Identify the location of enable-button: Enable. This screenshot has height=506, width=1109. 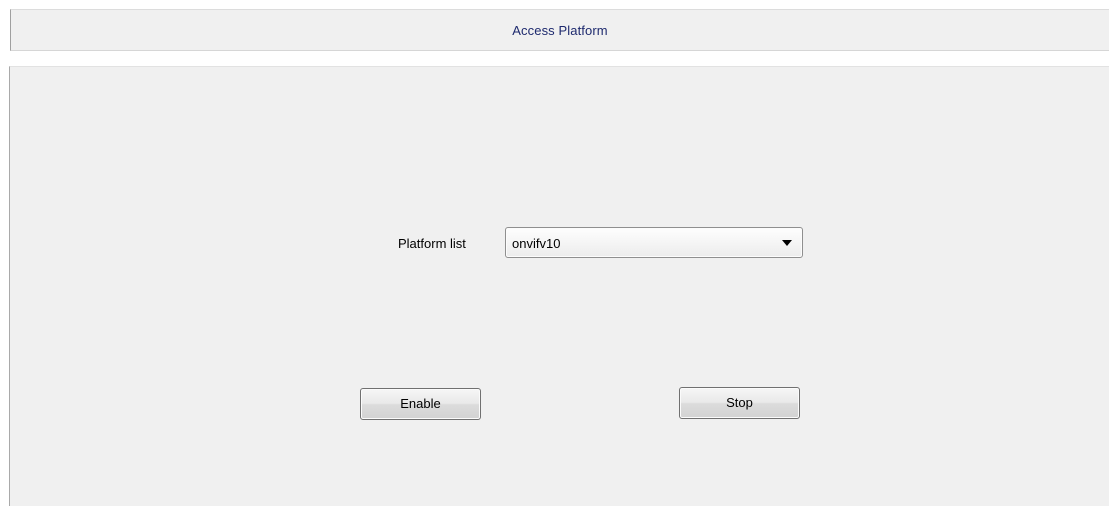
(420, 404).